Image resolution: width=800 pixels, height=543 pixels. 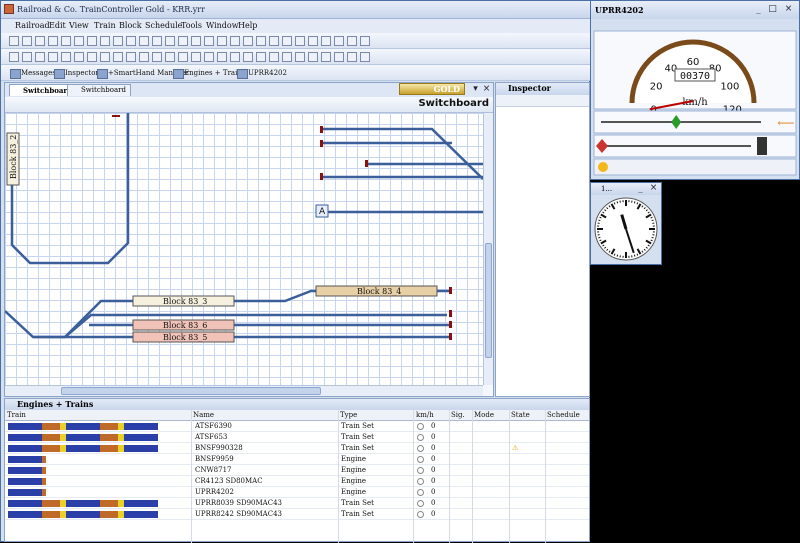 What do you see at coordinates (222, 25) in the screenshot?
I see `menu-window: Window` at bounding box center [222, 25].